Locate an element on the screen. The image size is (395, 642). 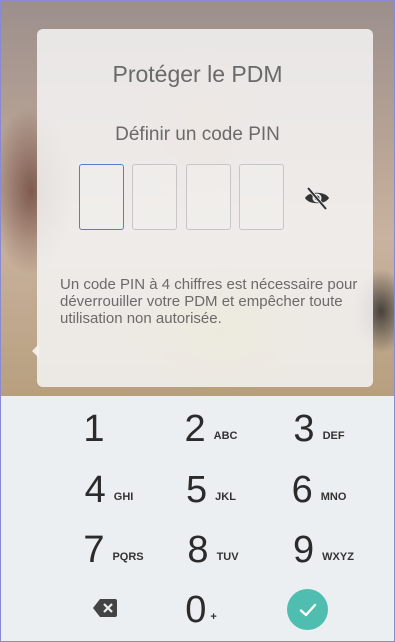
key-digit: 5 is located at coordinates (197, 489).